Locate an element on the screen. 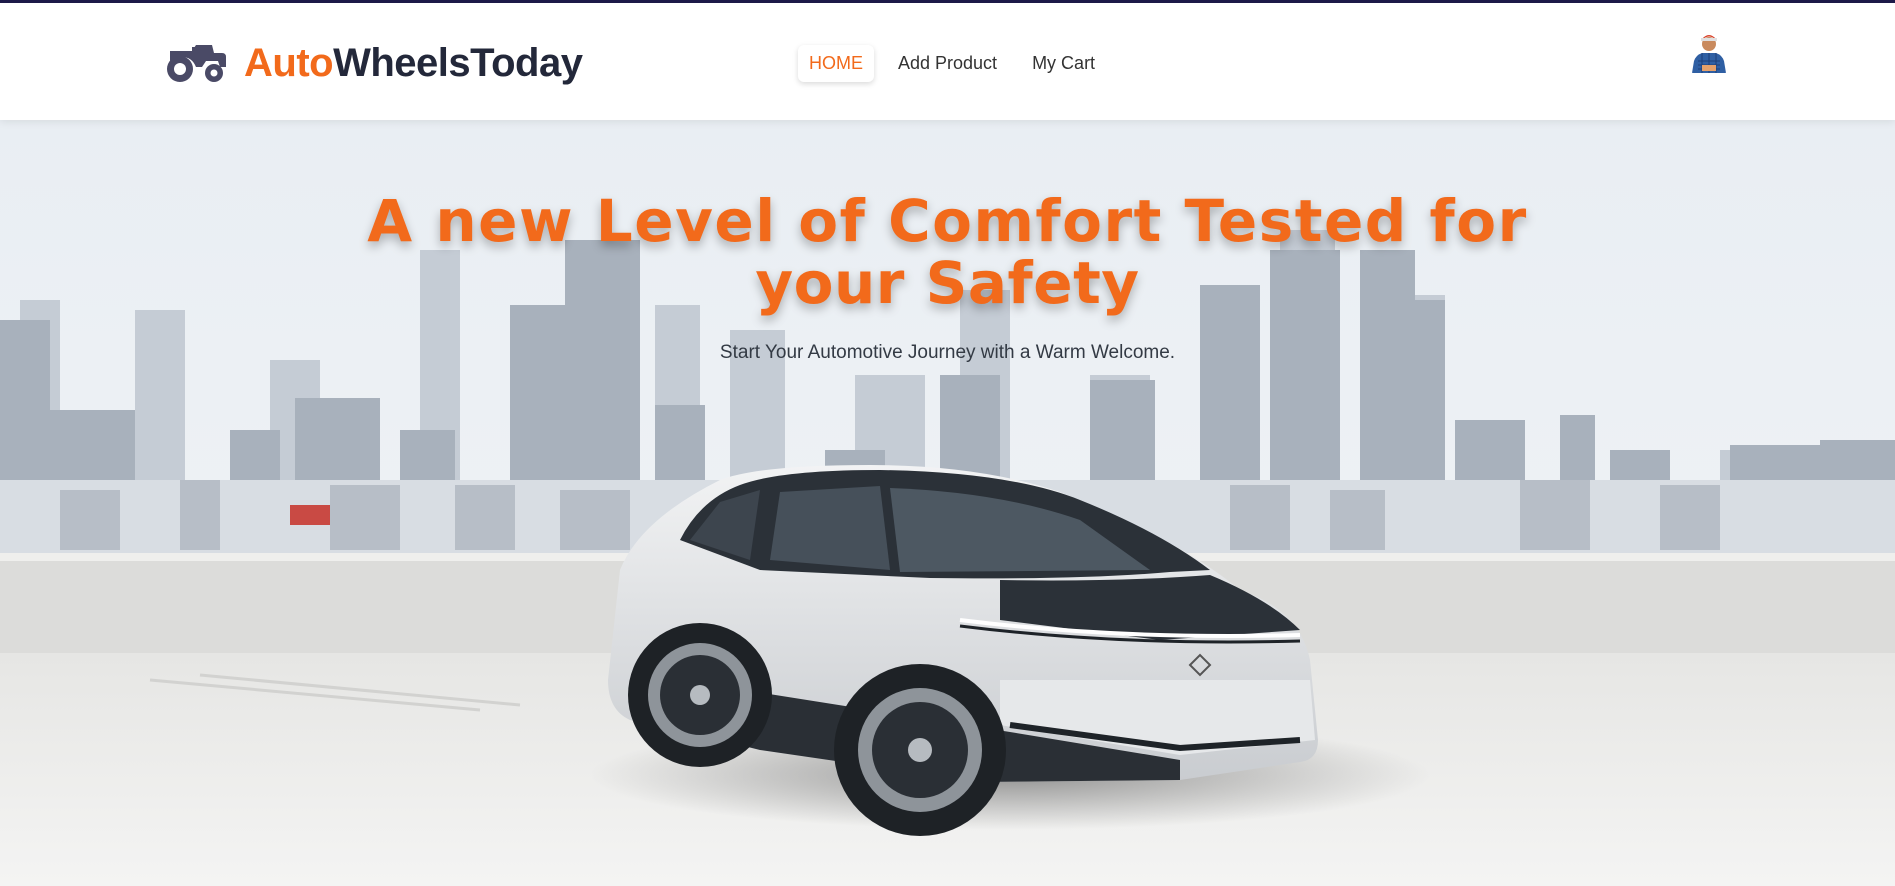 This screenshot has width=1895, height=886. brand-logo: AutoWheelsToday is located at coordinates (372, 63).